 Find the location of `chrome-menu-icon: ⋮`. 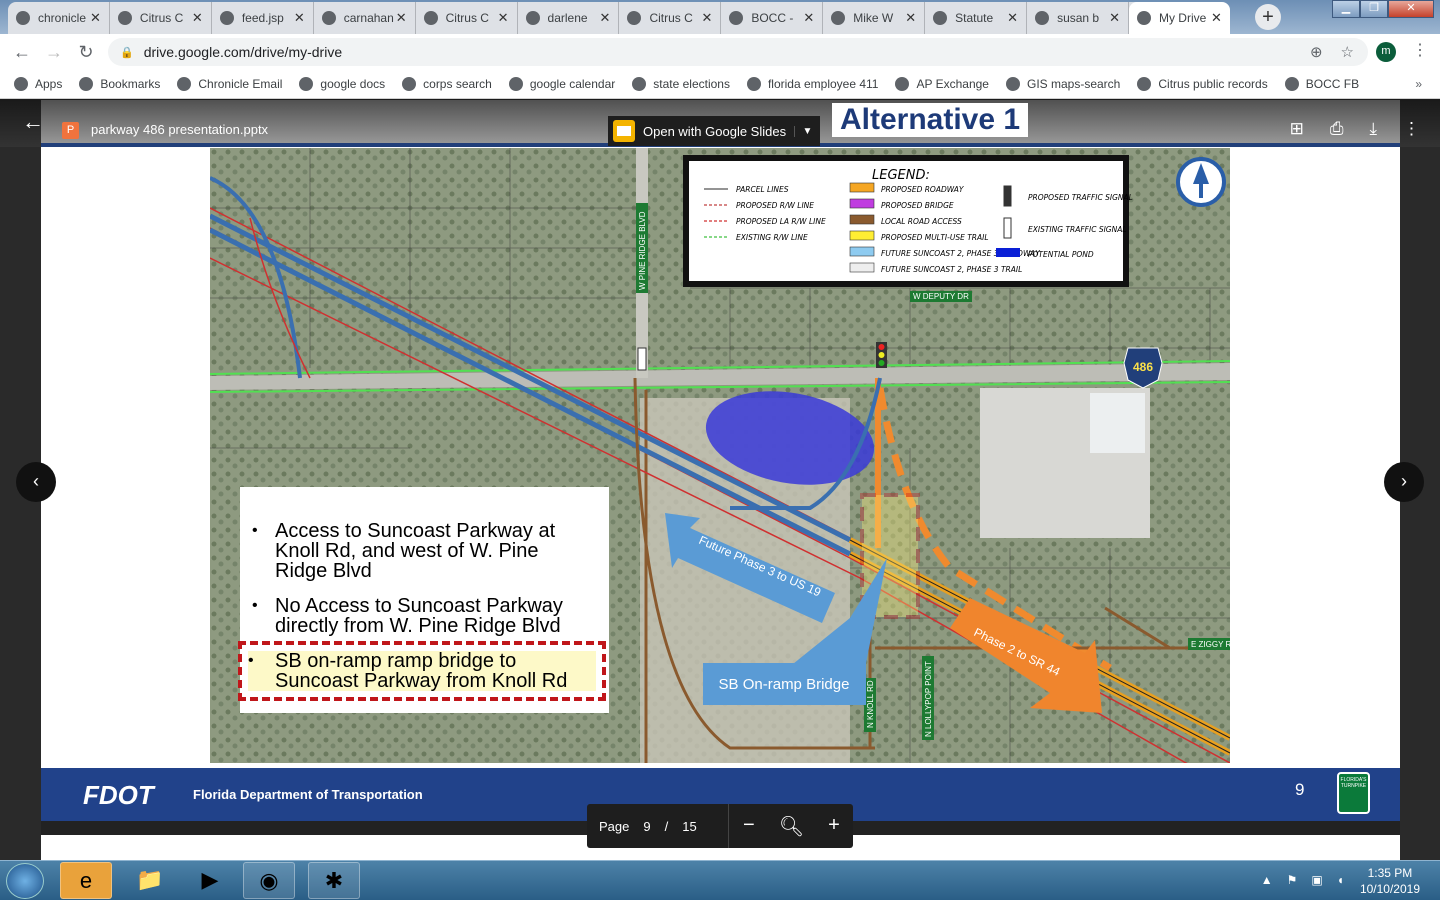

chrome-menu-icon: ⋮ is located at coordinates (1420, 50).